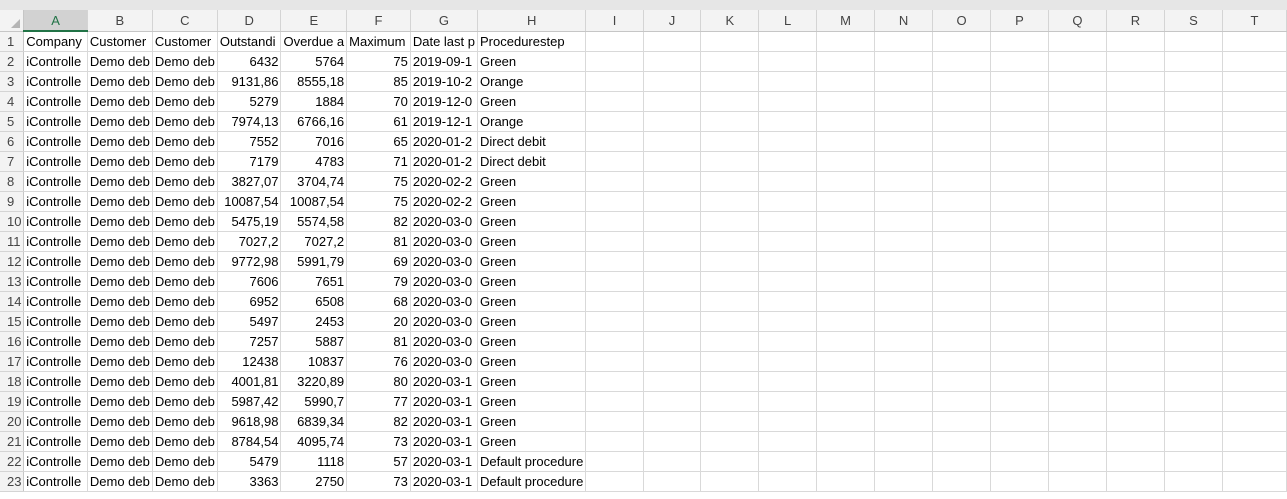  I want to click on row-header: 15, so click(12, 321).